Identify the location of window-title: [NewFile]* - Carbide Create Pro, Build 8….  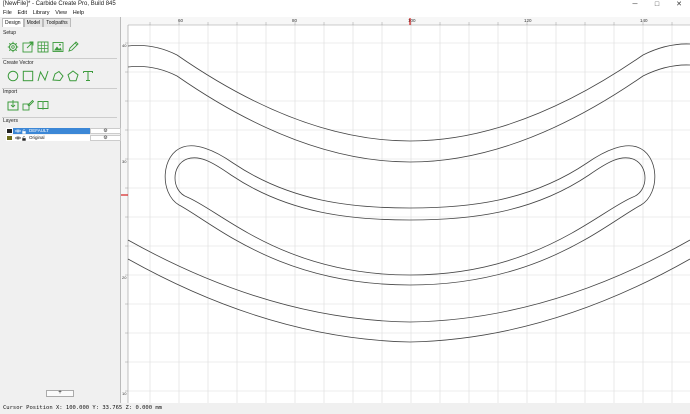
(59, 4).